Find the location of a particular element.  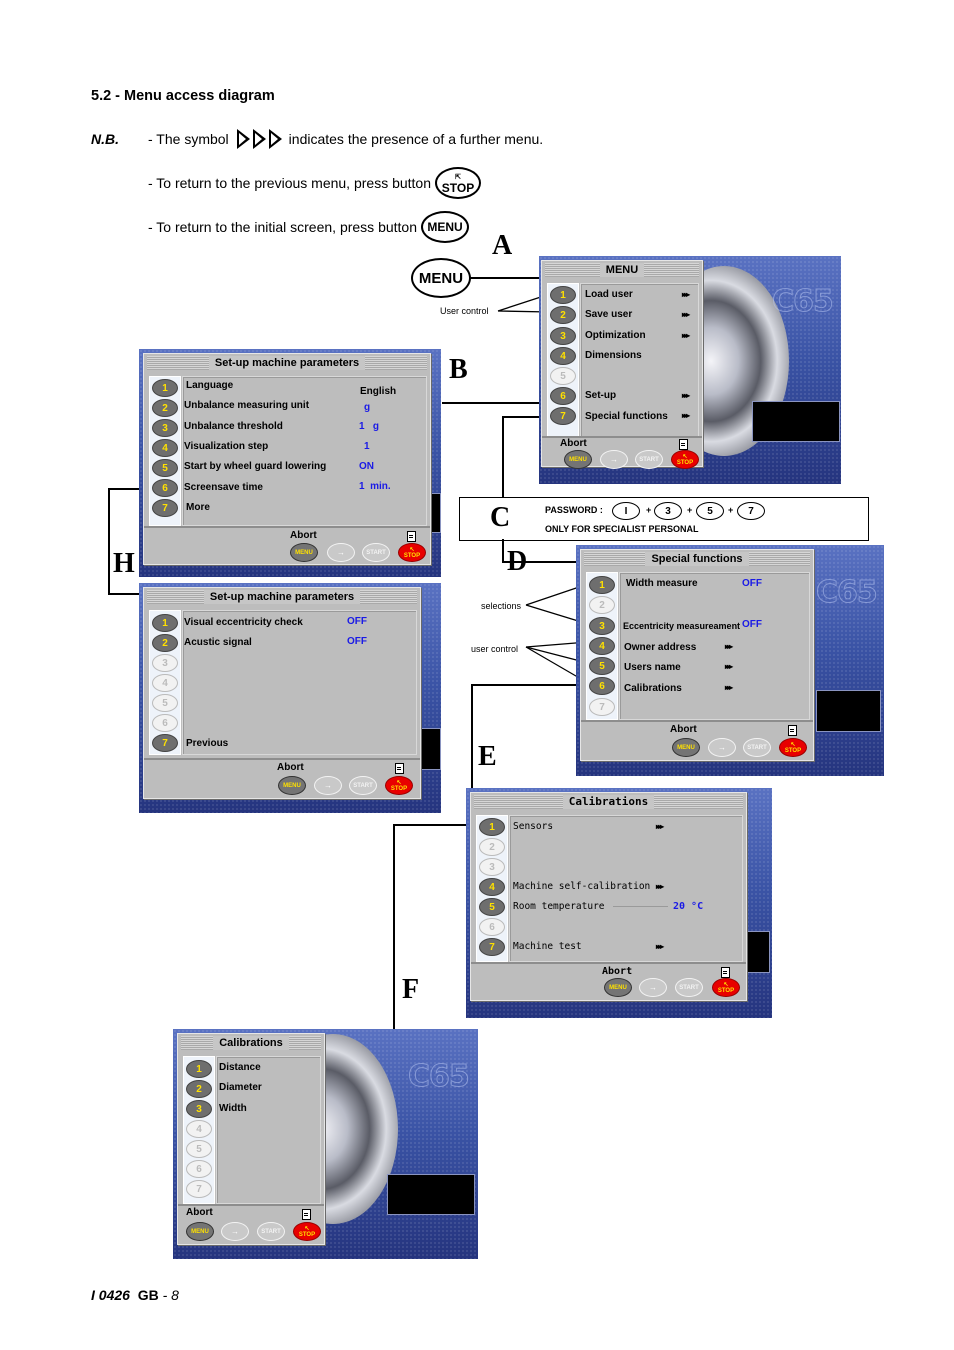

calibration-sensors: Sensors is located at coordinates (533, 826).